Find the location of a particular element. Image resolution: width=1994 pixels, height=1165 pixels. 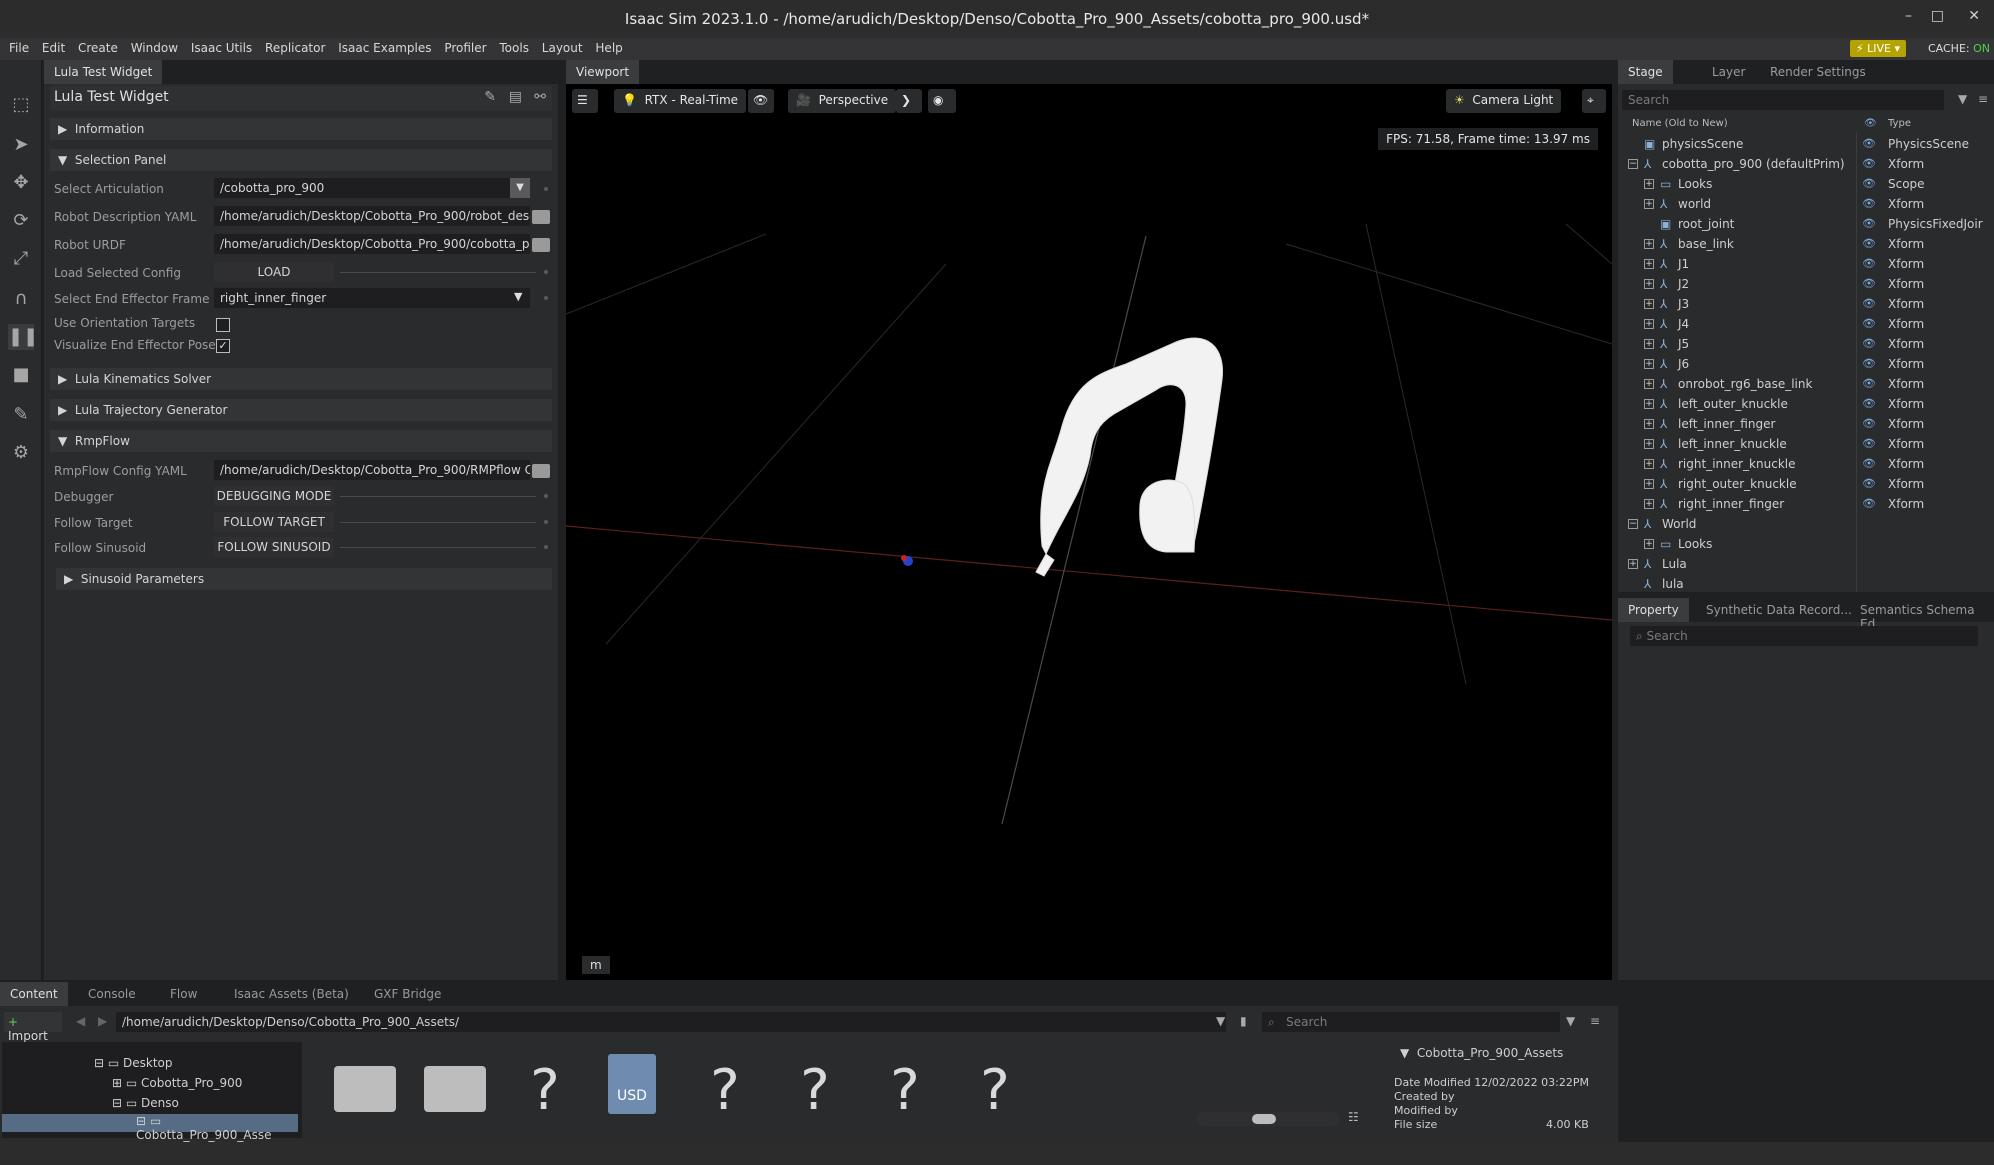

menu-profiler: Profiler is located at coordinates (465, 48).